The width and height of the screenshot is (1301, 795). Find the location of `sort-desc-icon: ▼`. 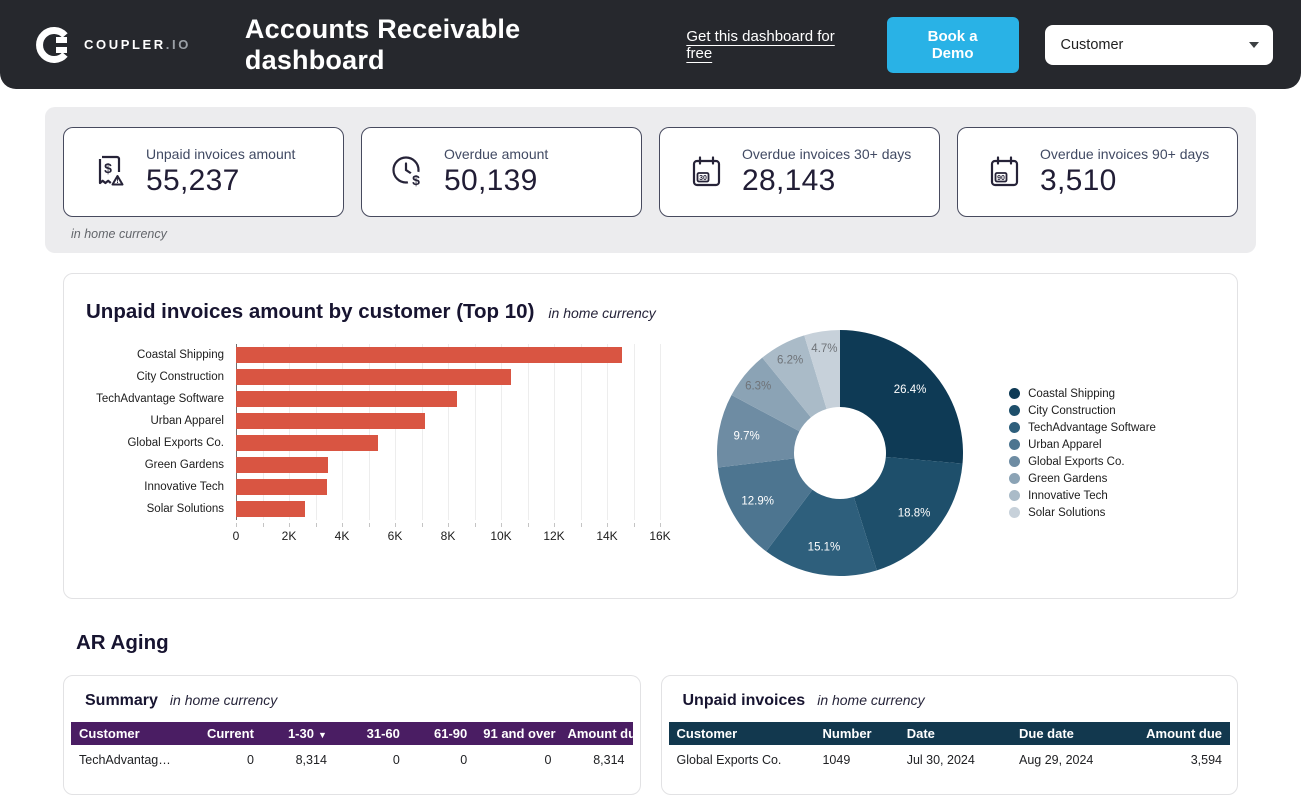

sort-desc-icon: ▼ is located at coordinates (322, 735).